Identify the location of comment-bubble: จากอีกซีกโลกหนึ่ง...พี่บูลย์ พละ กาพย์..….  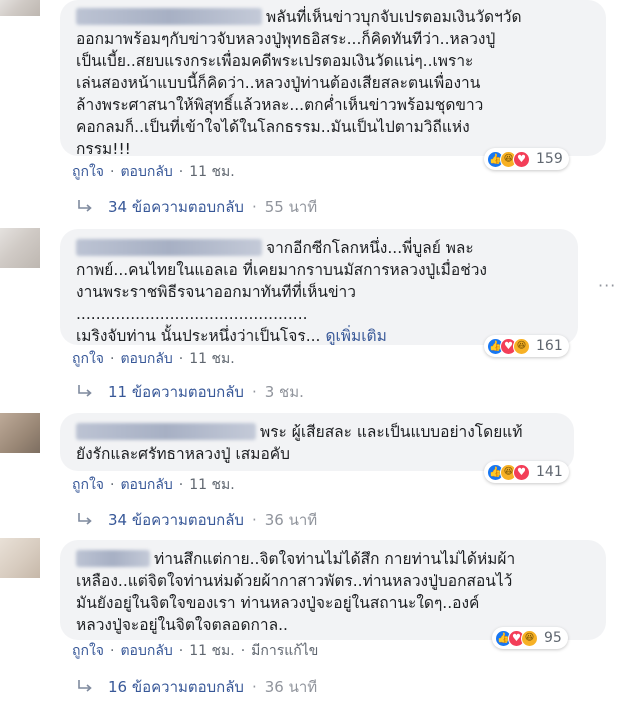
(319, 287).